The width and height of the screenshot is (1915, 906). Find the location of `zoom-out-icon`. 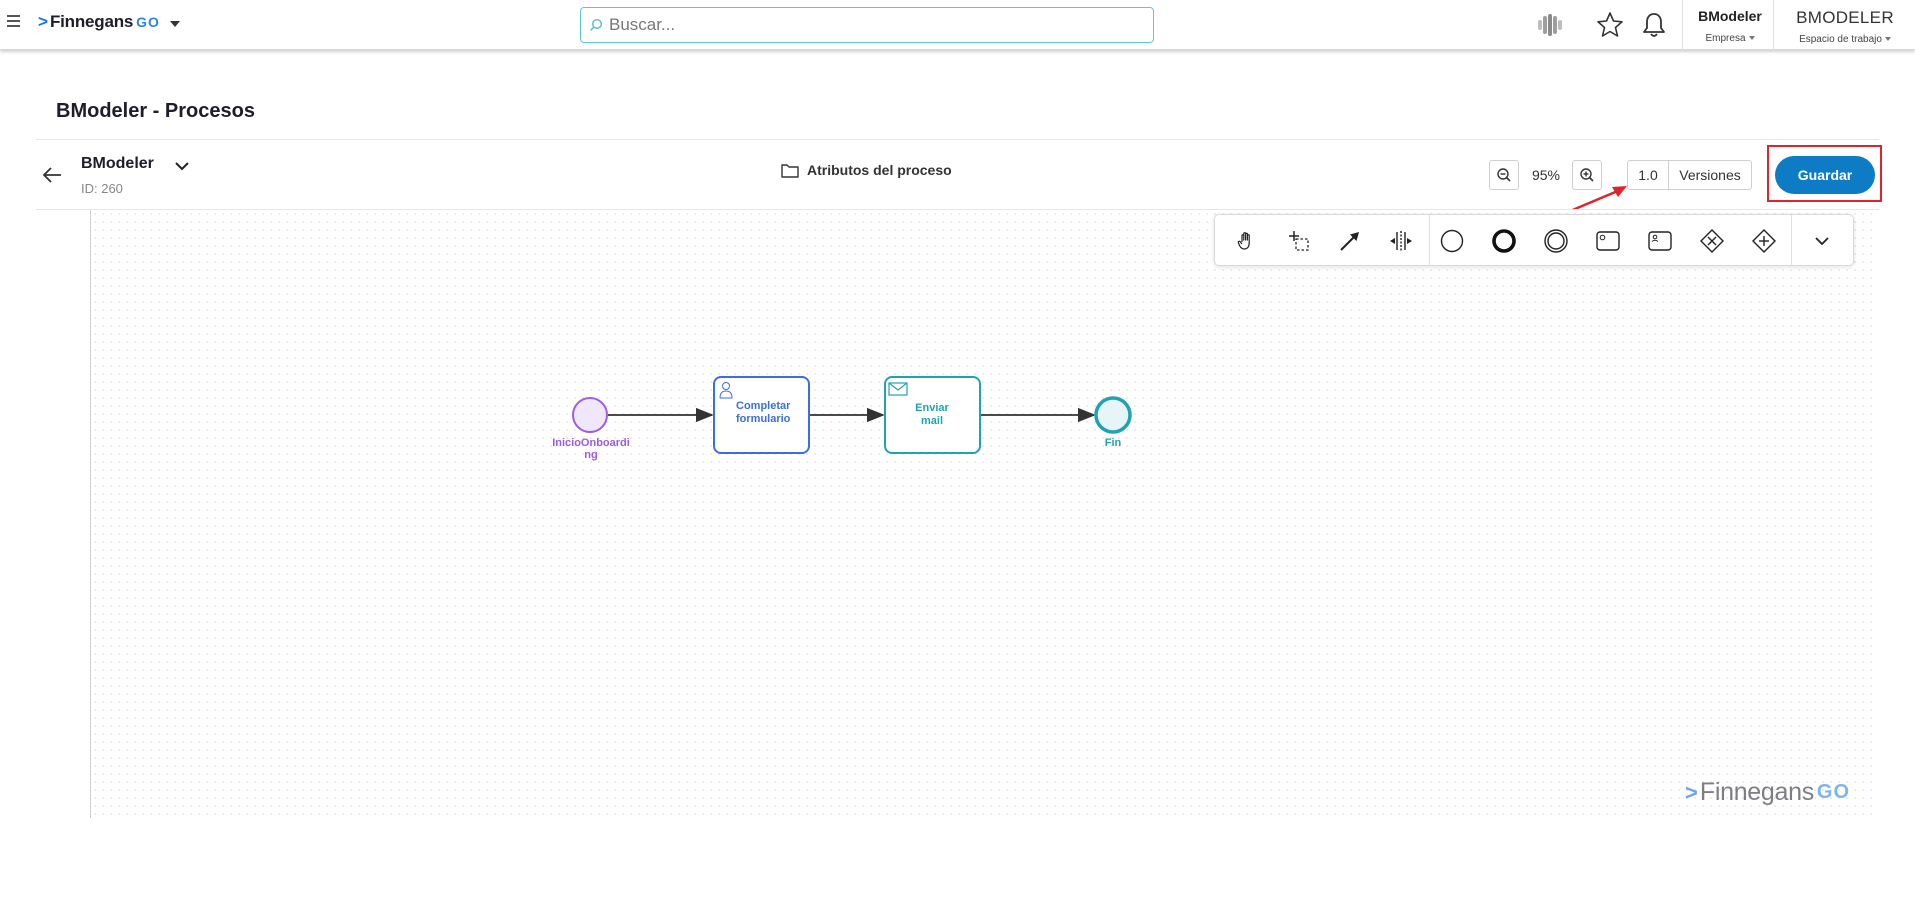

zoom-out-icon is located at coordinates (1504, 175).